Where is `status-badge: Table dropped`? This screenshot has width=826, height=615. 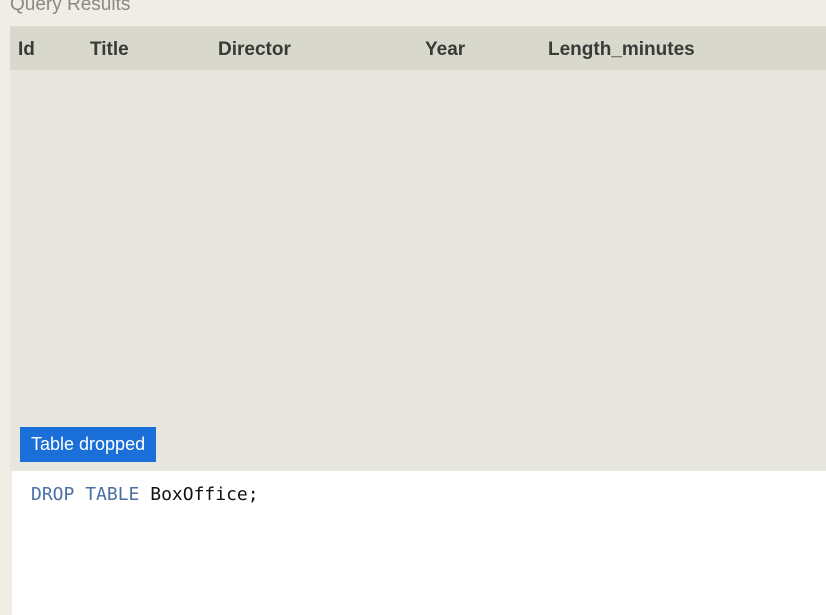
status-badge: Table dropped is located at coordinates (88, 444).